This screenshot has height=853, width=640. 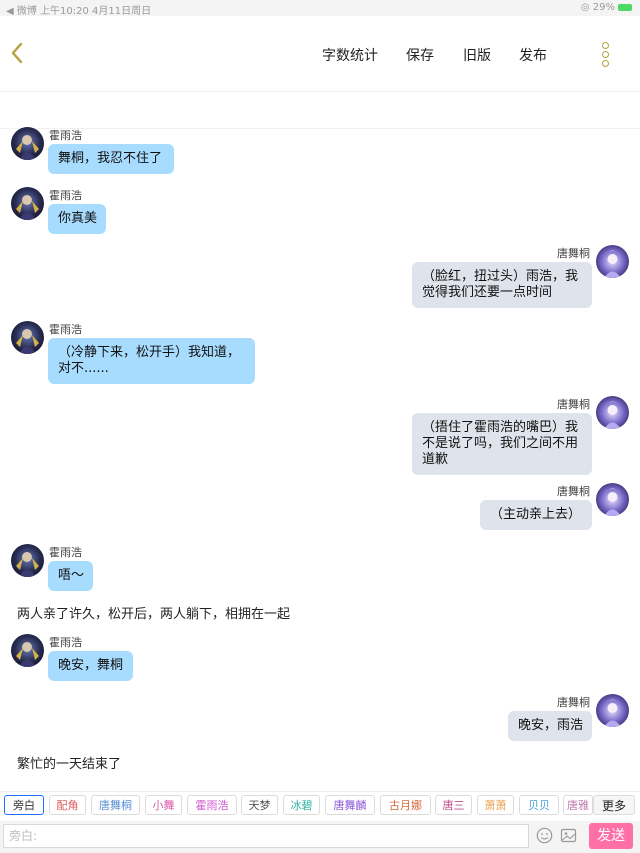 I want to click on role-chip: 配角, so click(x=67, y=805).